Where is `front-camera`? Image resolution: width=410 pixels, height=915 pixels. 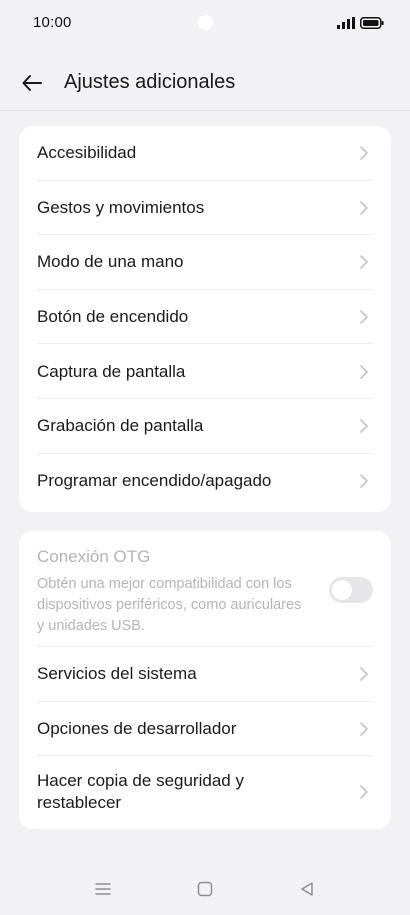 front-camera is located at coordinates (205, 22).